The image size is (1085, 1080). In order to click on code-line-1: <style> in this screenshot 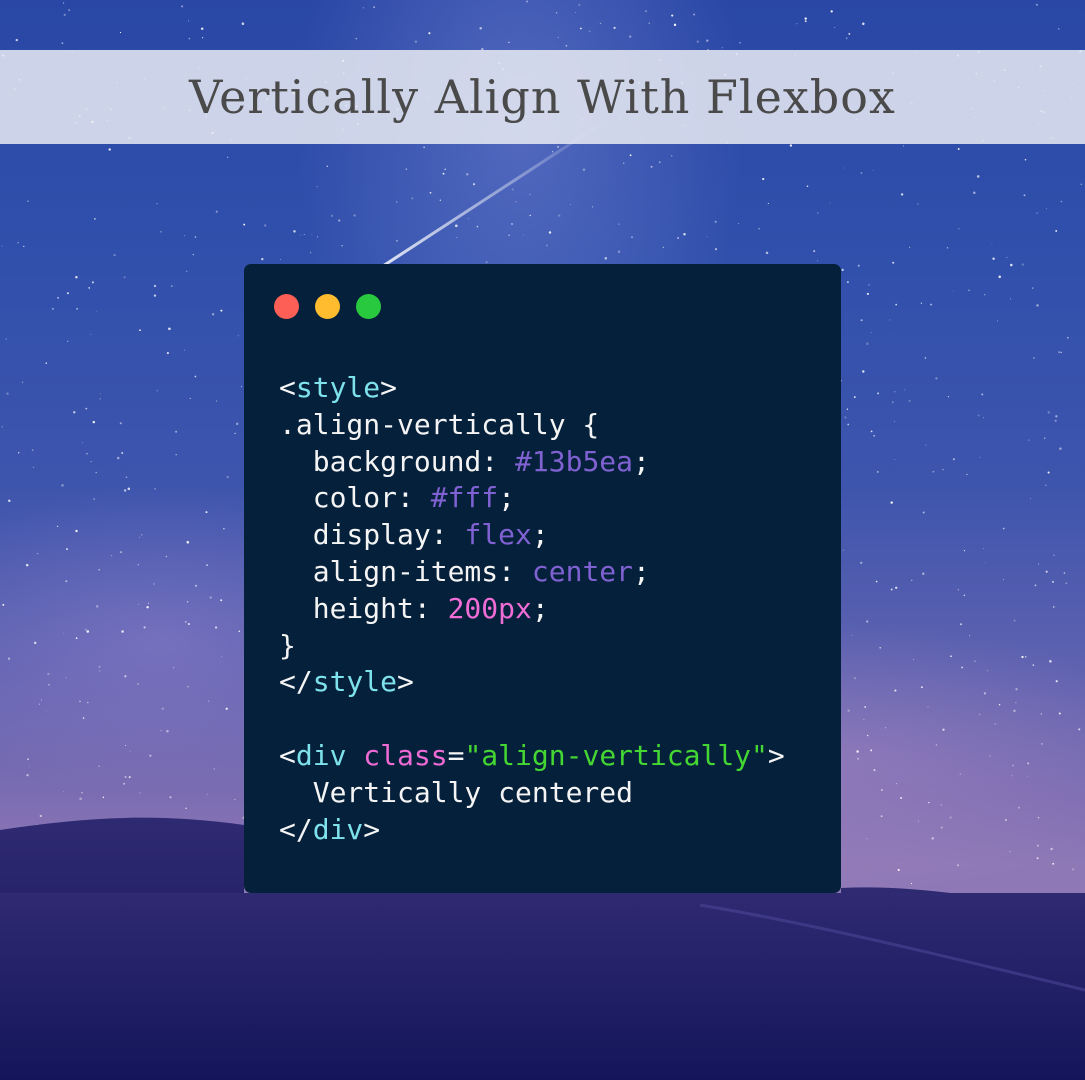, I will do `click(338, 387)`.